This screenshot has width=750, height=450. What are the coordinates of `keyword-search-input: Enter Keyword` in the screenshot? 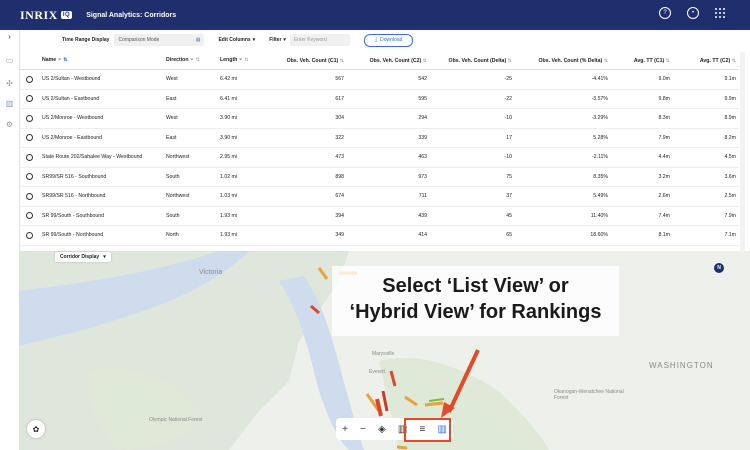 It's located at (319, 40).